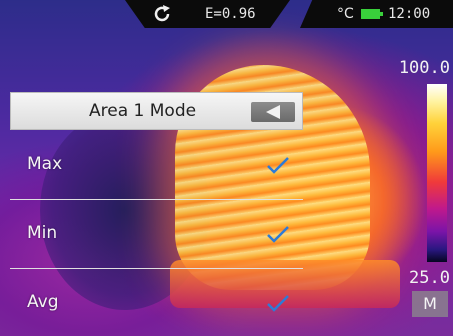 The width and height of the screenshot is (453, 336). What do you see at coordinates (43, 302) in the screenshot?
I see `menu-item-label: Avg` at bounding box center [43, 302].